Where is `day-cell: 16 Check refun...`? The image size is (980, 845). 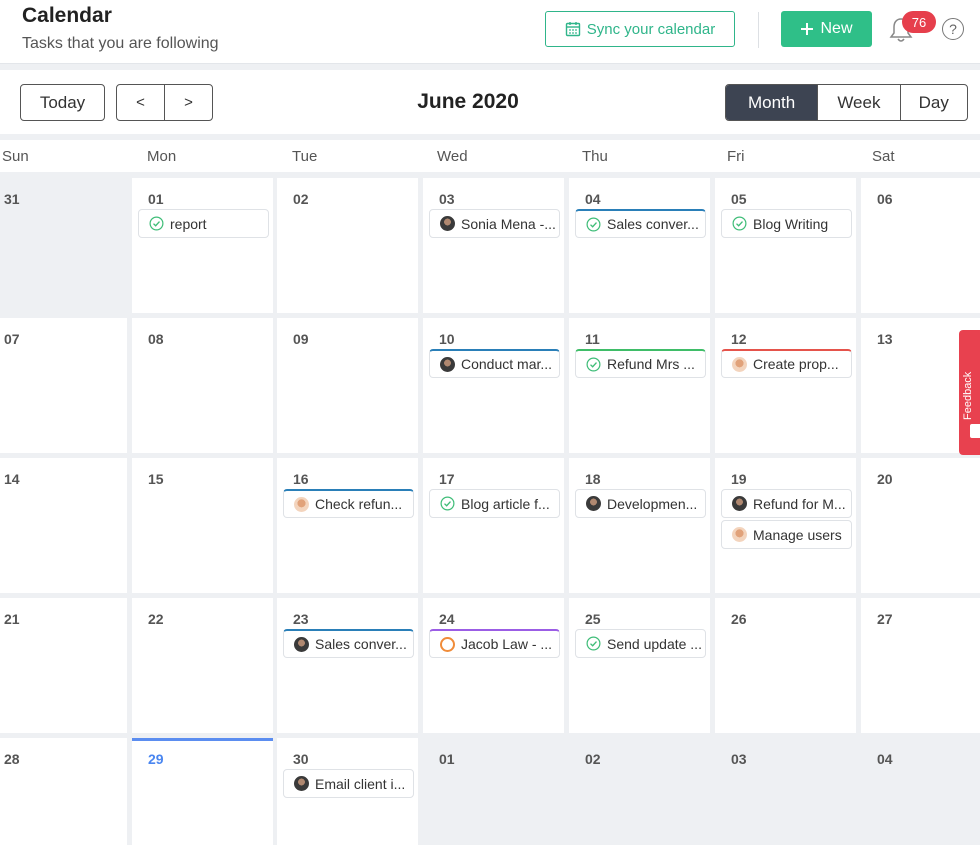
day-cell: 16 Check refun... is located at coordinates (347, 525).